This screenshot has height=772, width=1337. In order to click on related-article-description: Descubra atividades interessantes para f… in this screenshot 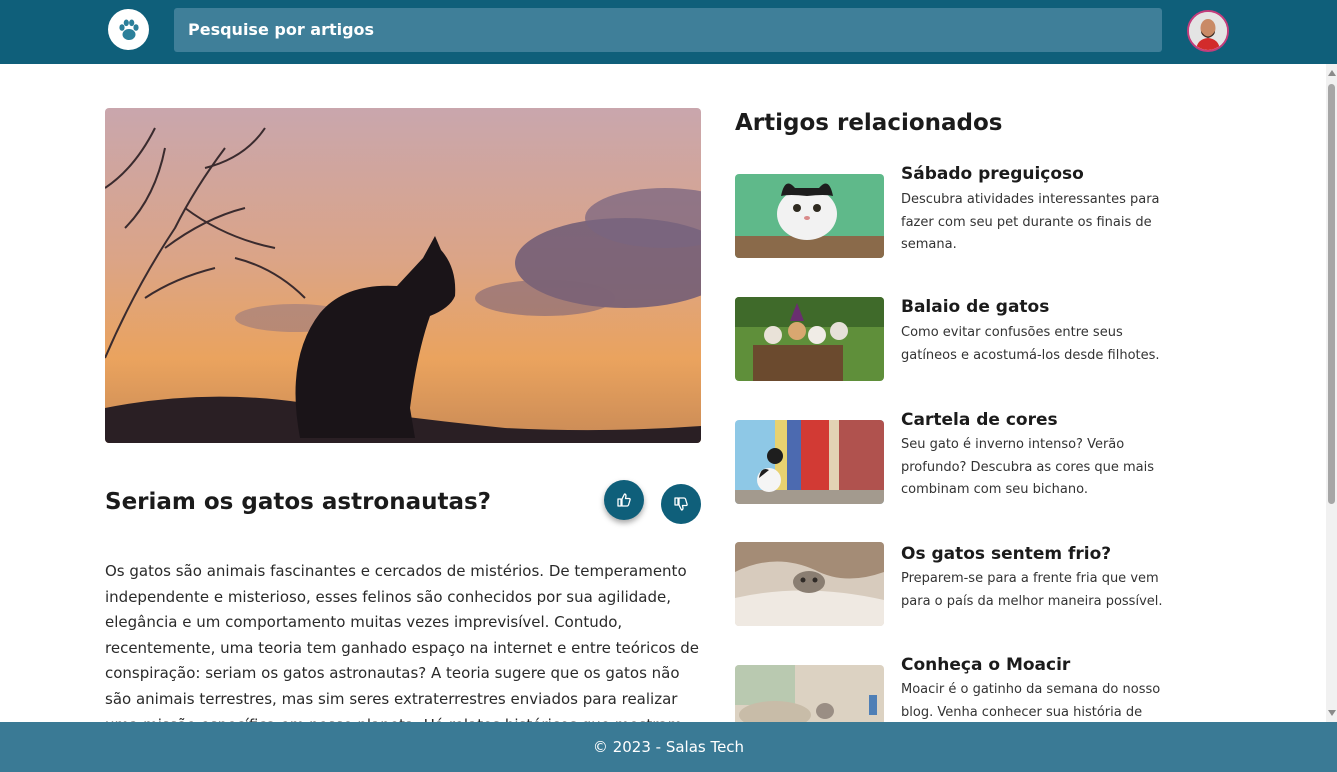, I will do `click(1030, 222)`.